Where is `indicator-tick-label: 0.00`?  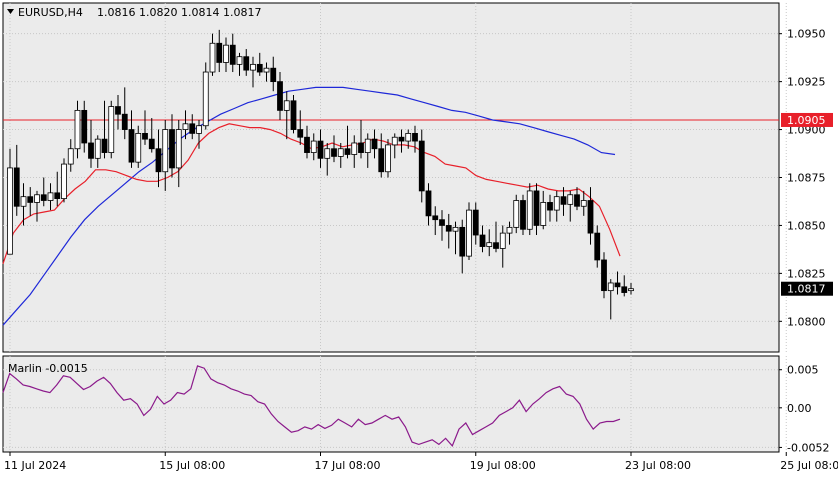 indicator-tick-label: 0.00 is located at coordinates (799, 408).